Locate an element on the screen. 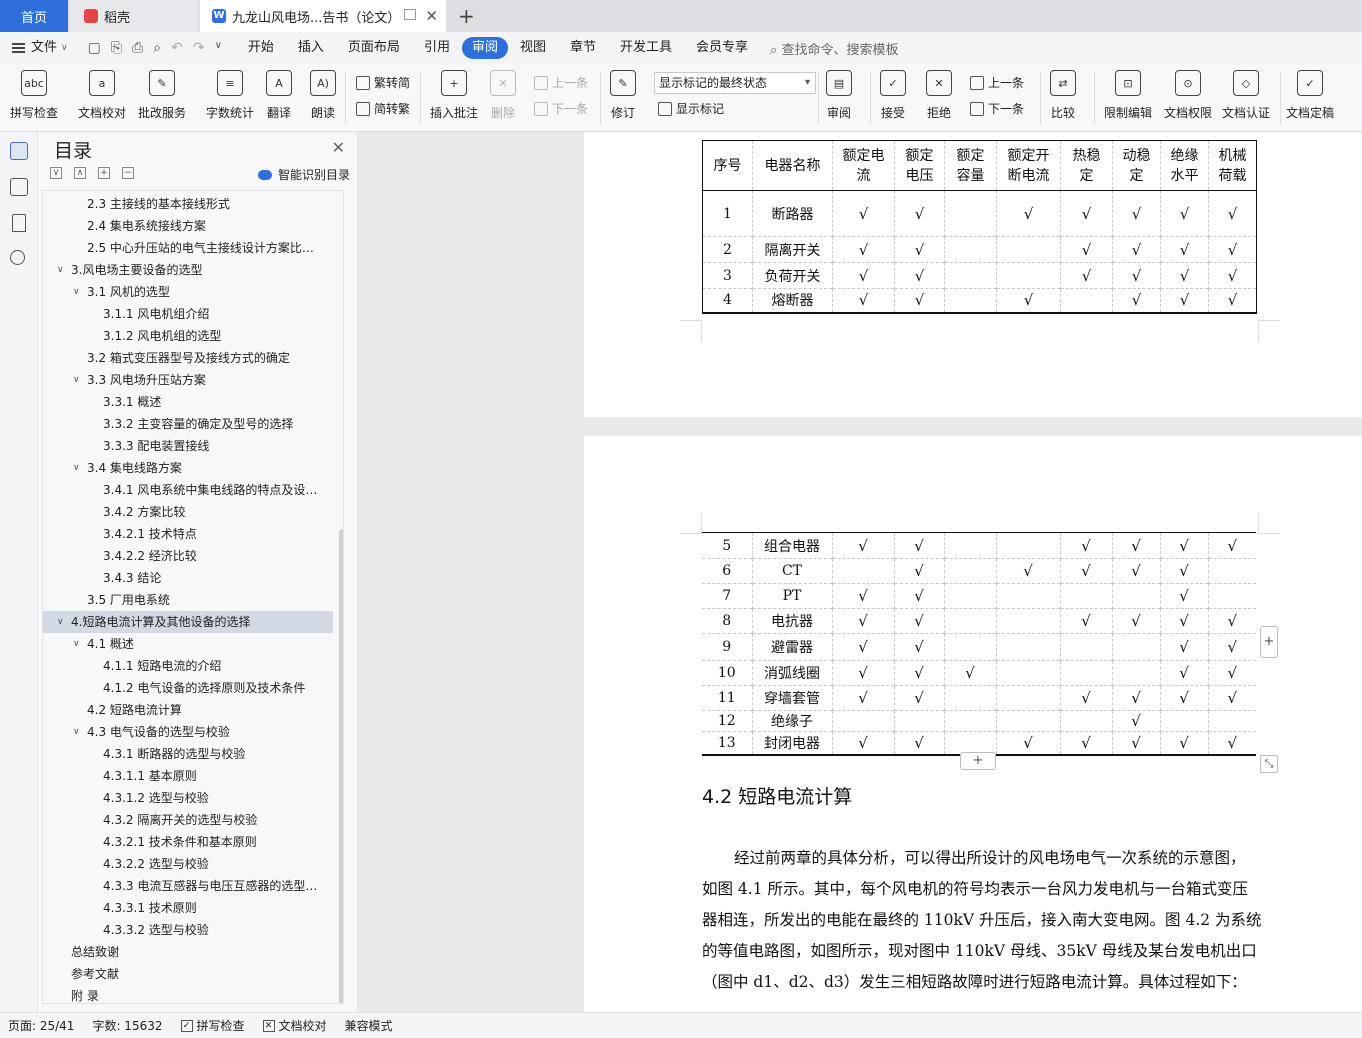  toc-item: 3.4.2.2 经济比较 is located at coordinates (188, 556).